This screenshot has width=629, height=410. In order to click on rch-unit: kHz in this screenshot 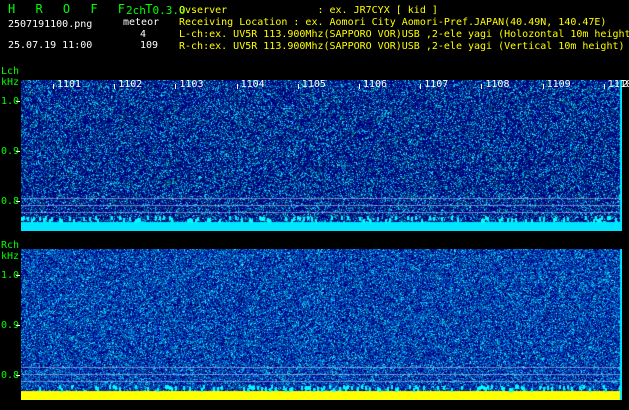, I will do `click(10, 256)`.